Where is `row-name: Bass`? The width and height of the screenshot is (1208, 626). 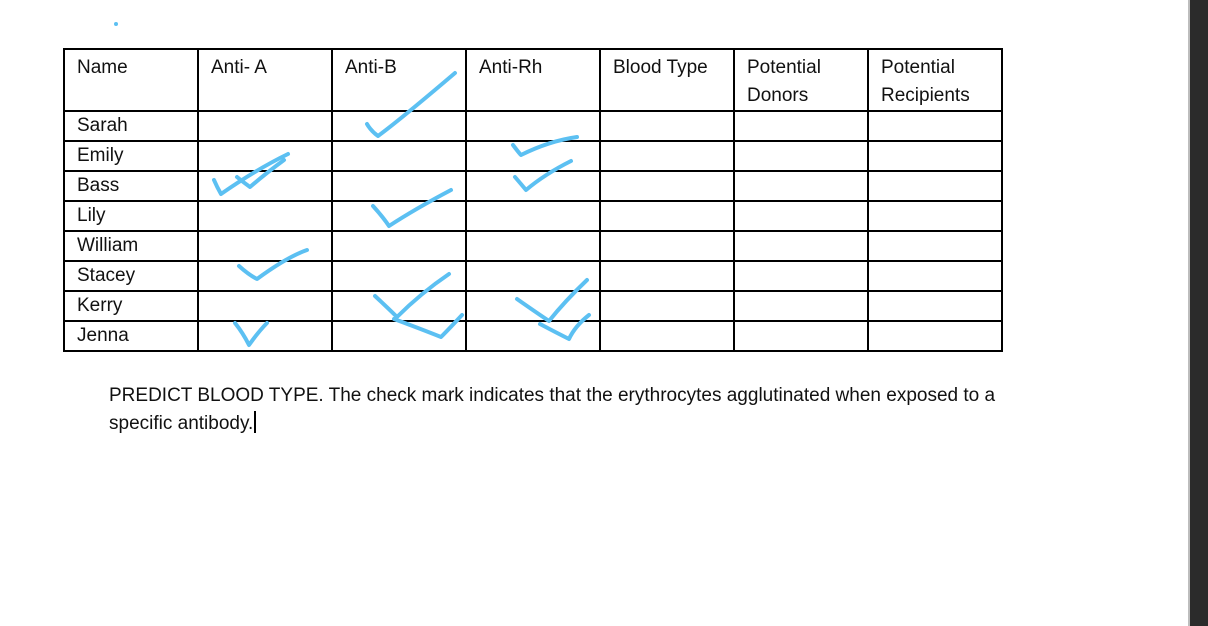 row-name: Bass is located at coordinates (131, 186).